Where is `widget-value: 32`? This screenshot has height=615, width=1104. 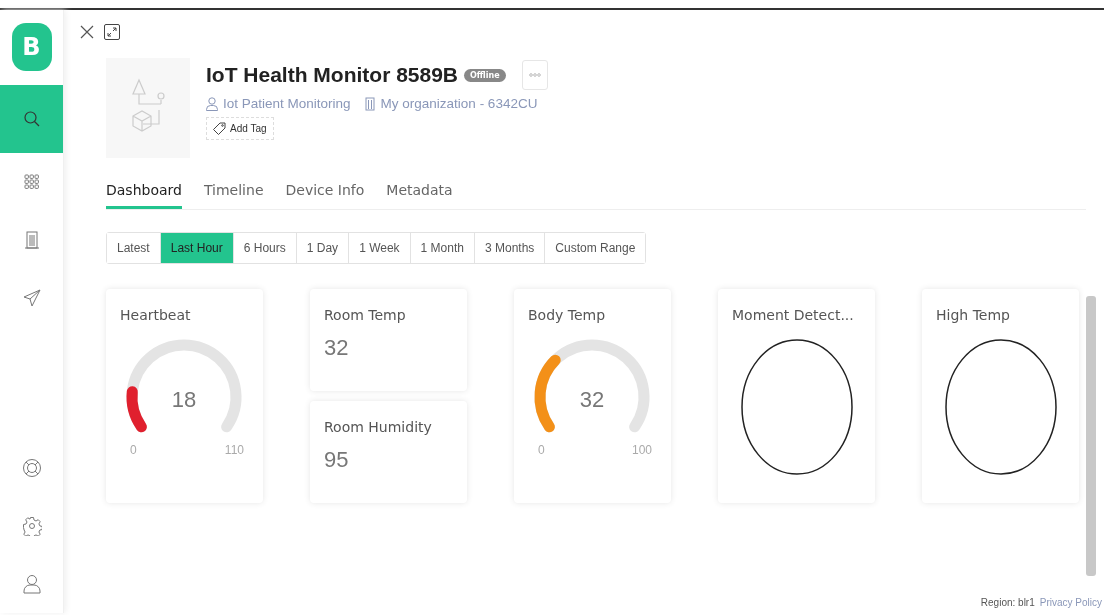 widget-value: 32 is located at coordinates (337, 348).